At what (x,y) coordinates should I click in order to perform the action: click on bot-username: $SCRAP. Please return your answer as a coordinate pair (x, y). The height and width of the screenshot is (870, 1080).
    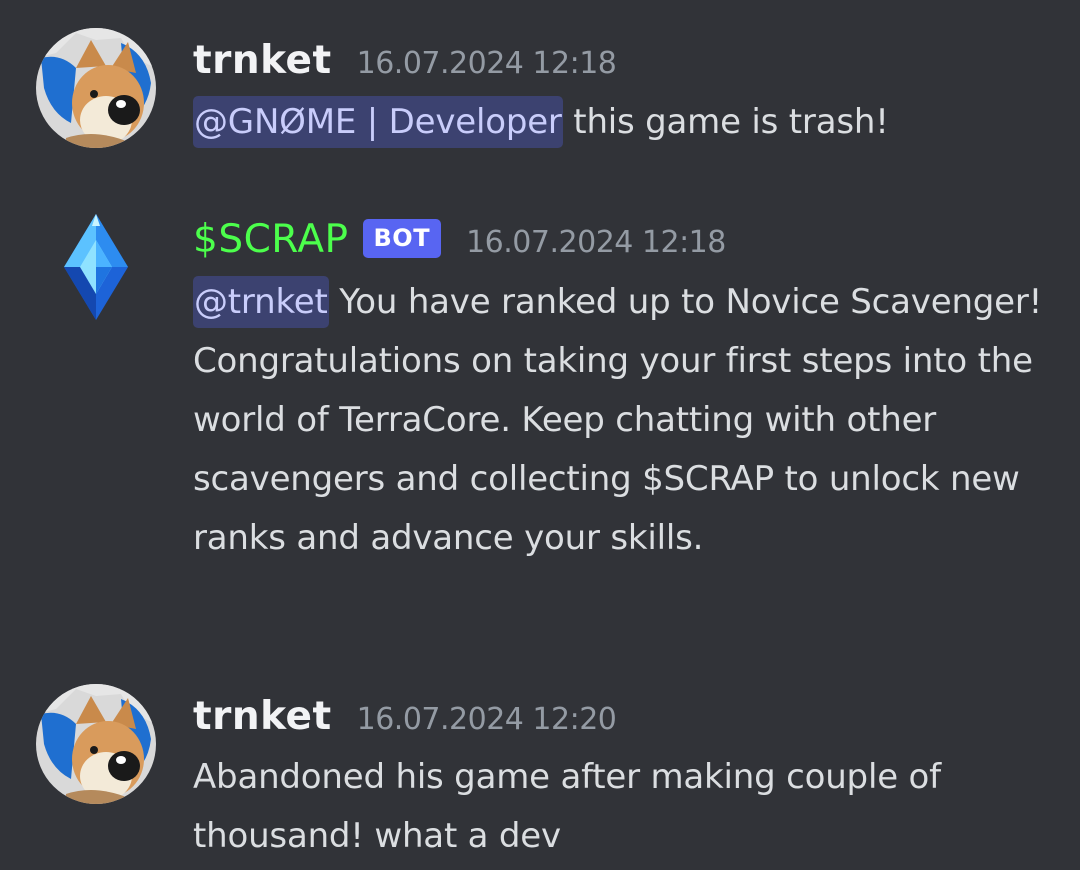
    Looking at the image, I should click on (271, 239).